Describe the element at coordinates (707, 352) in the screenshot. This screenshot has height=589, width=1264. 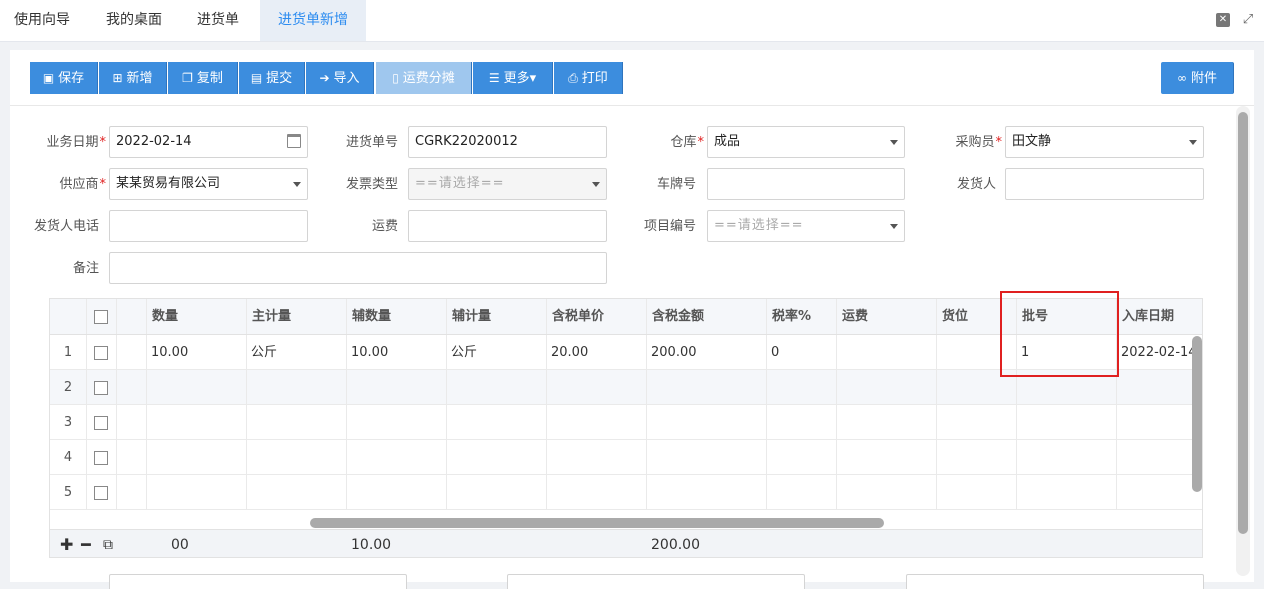
I see `cell-amount: 200.00` at that location.